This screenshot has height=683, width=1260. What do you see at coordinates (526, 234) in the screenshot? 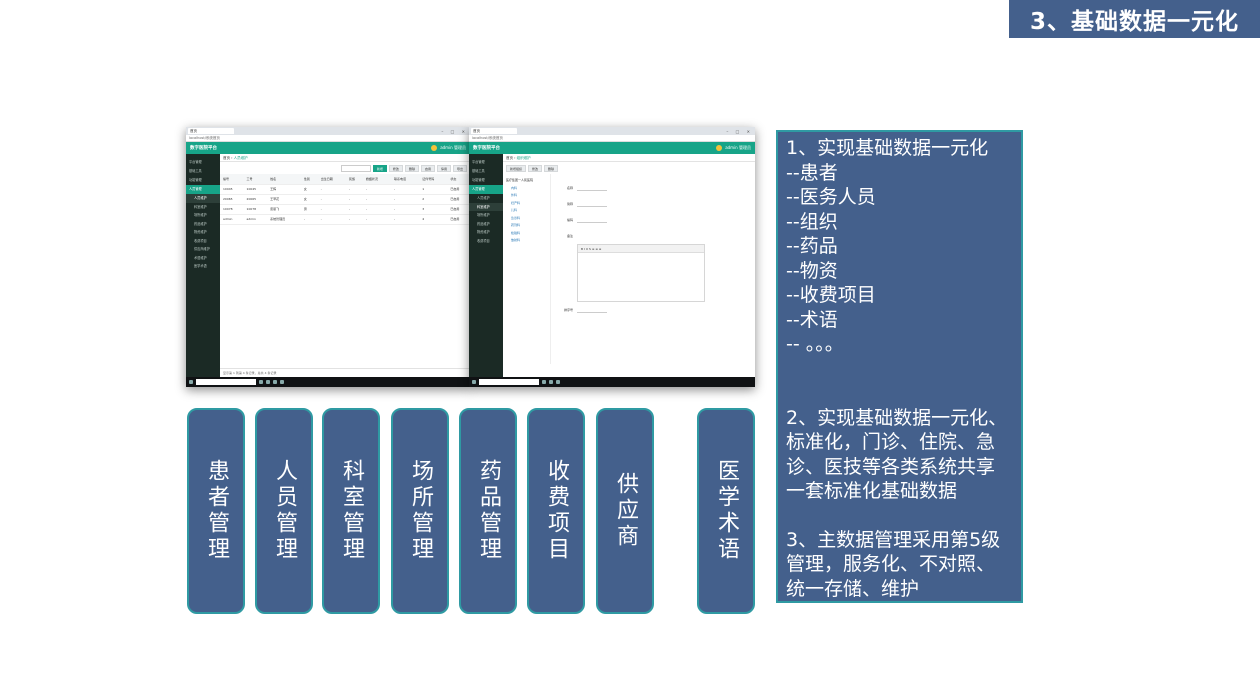
I see `tree-node: 检验科` at bounding box center [526, 234].